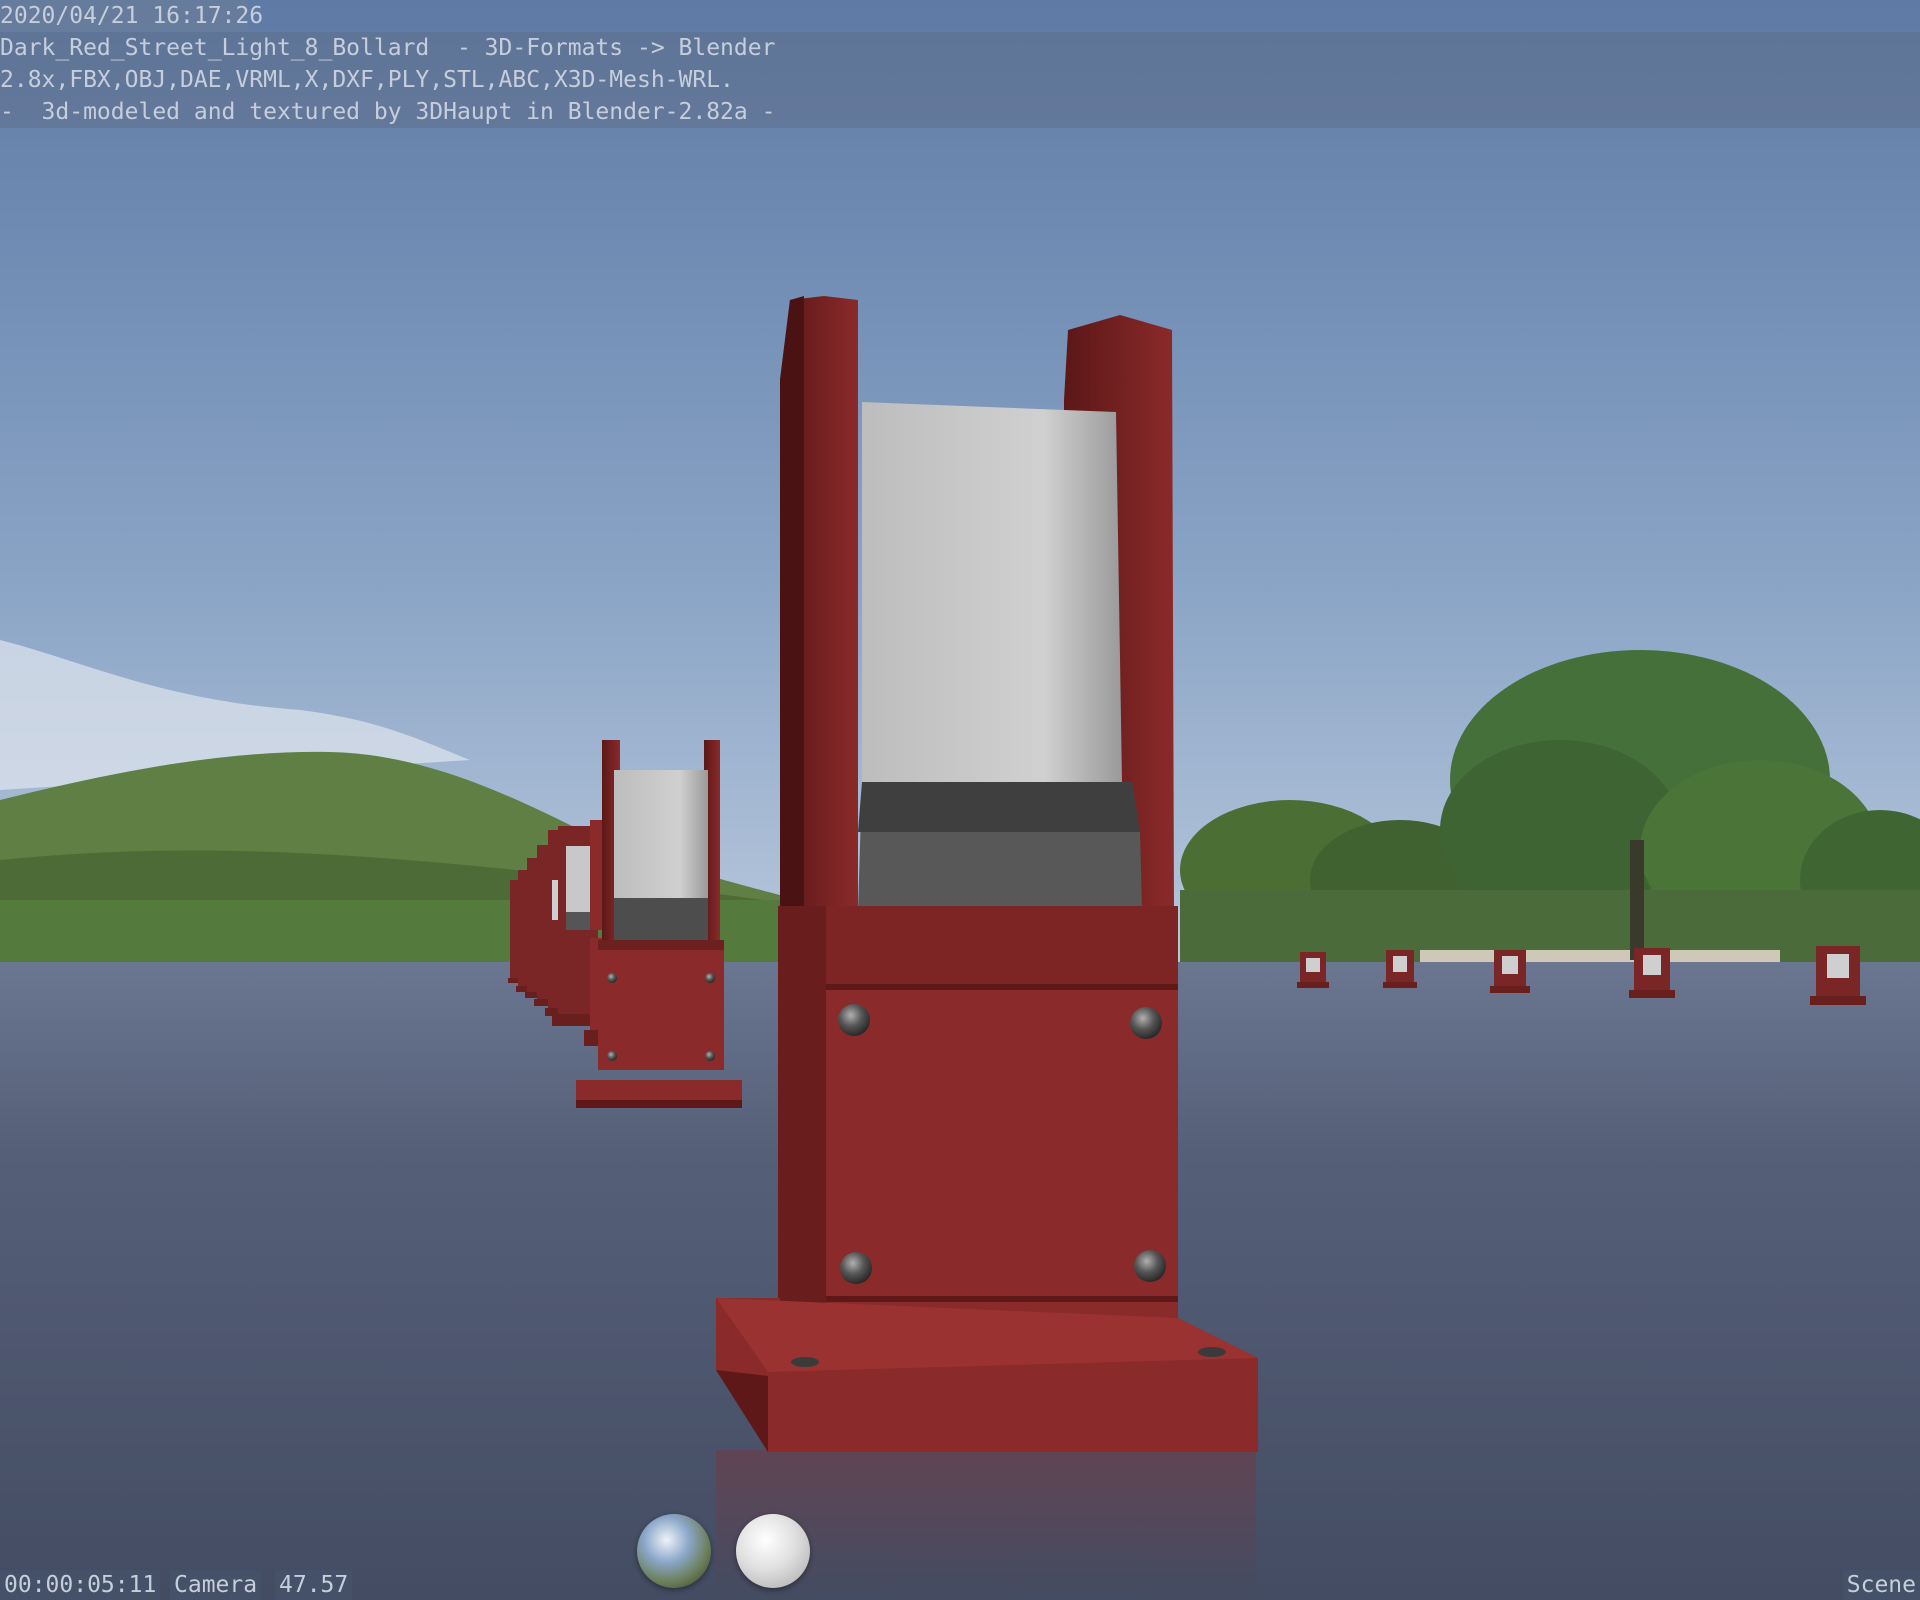 Image resolution: width=1920 pixels, height=1600 pixels. Describe the element at coordinates (314, 1585) in the screenshot. I see `lens-value: 47.57` at that location.